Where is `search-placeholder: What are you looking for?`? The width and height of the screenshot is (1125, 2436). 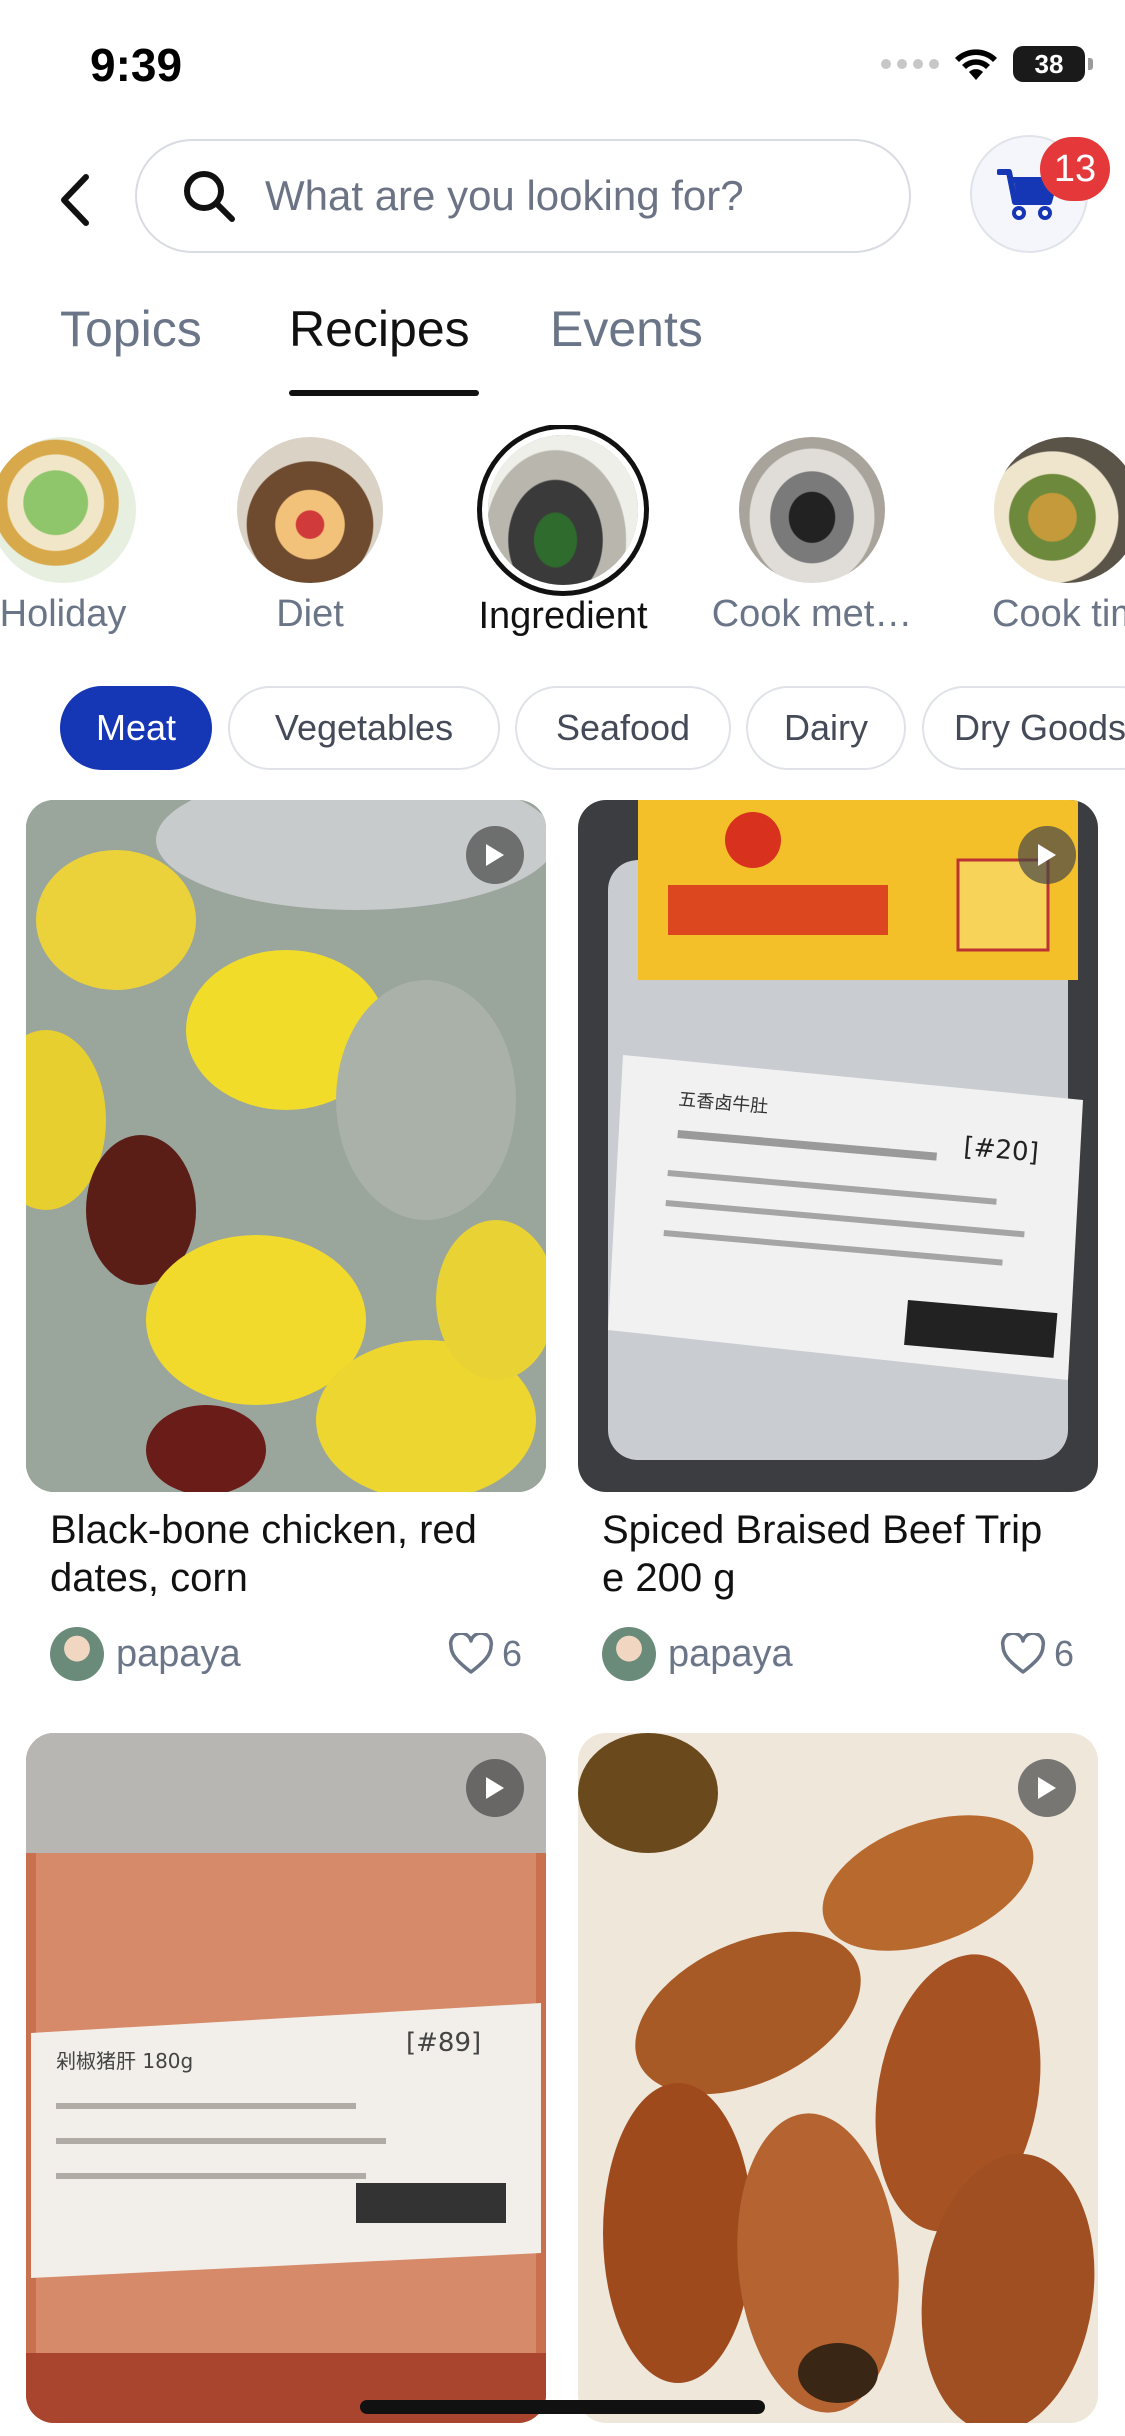 search-placeholder: What are you looking for? is located at coordinates (504, 195).